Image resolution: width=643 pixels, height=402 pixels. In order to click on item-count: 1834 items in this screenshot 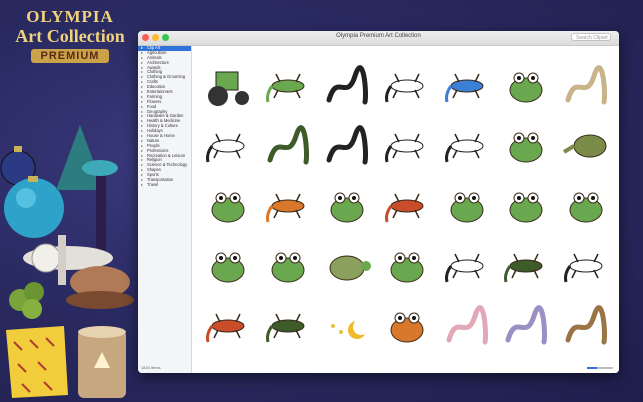, I will do `click(151, 367)`.